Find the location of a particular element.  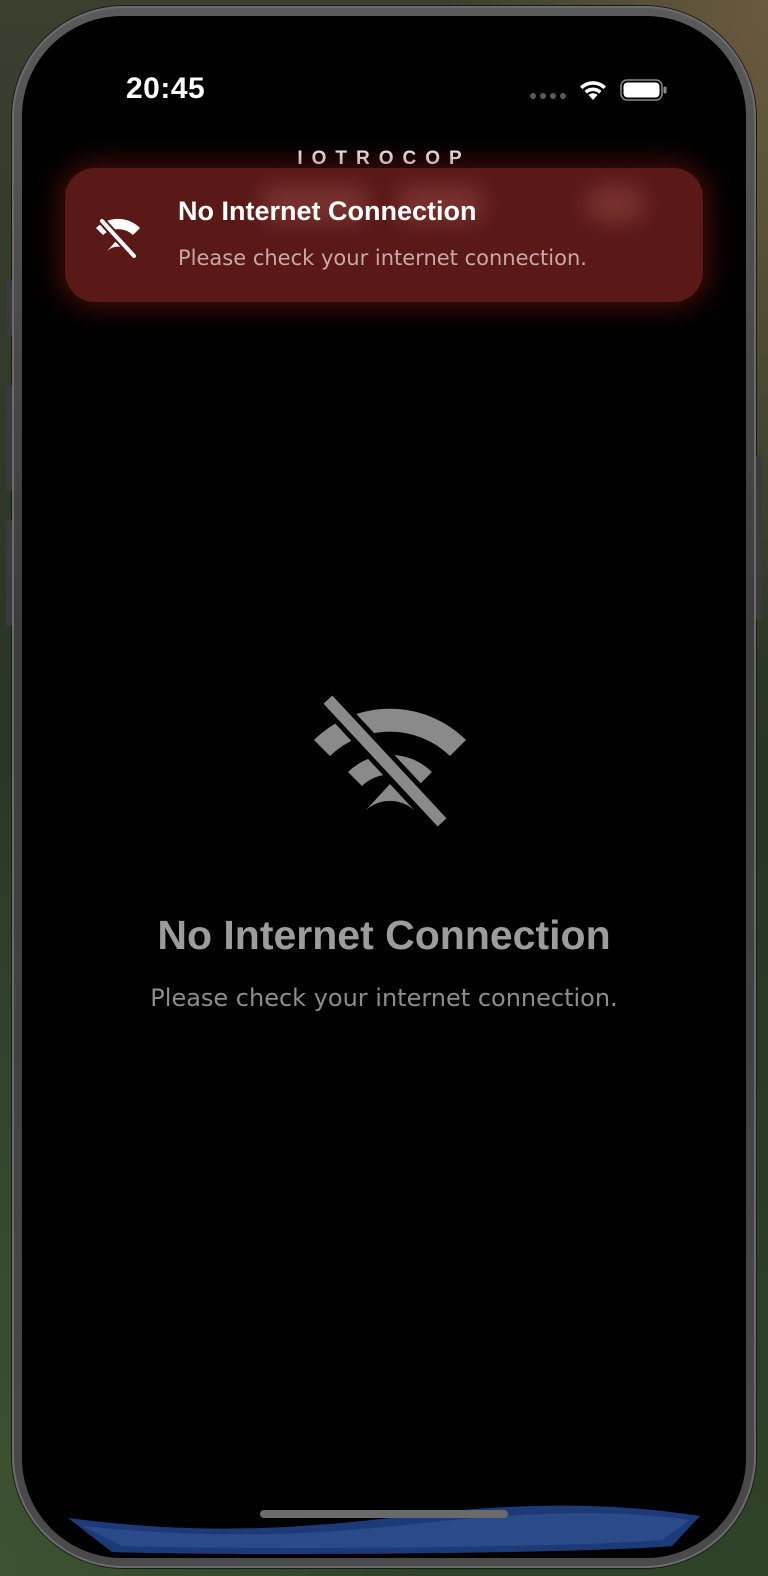

side-button-volume-up is located at coordinates (9, 438).